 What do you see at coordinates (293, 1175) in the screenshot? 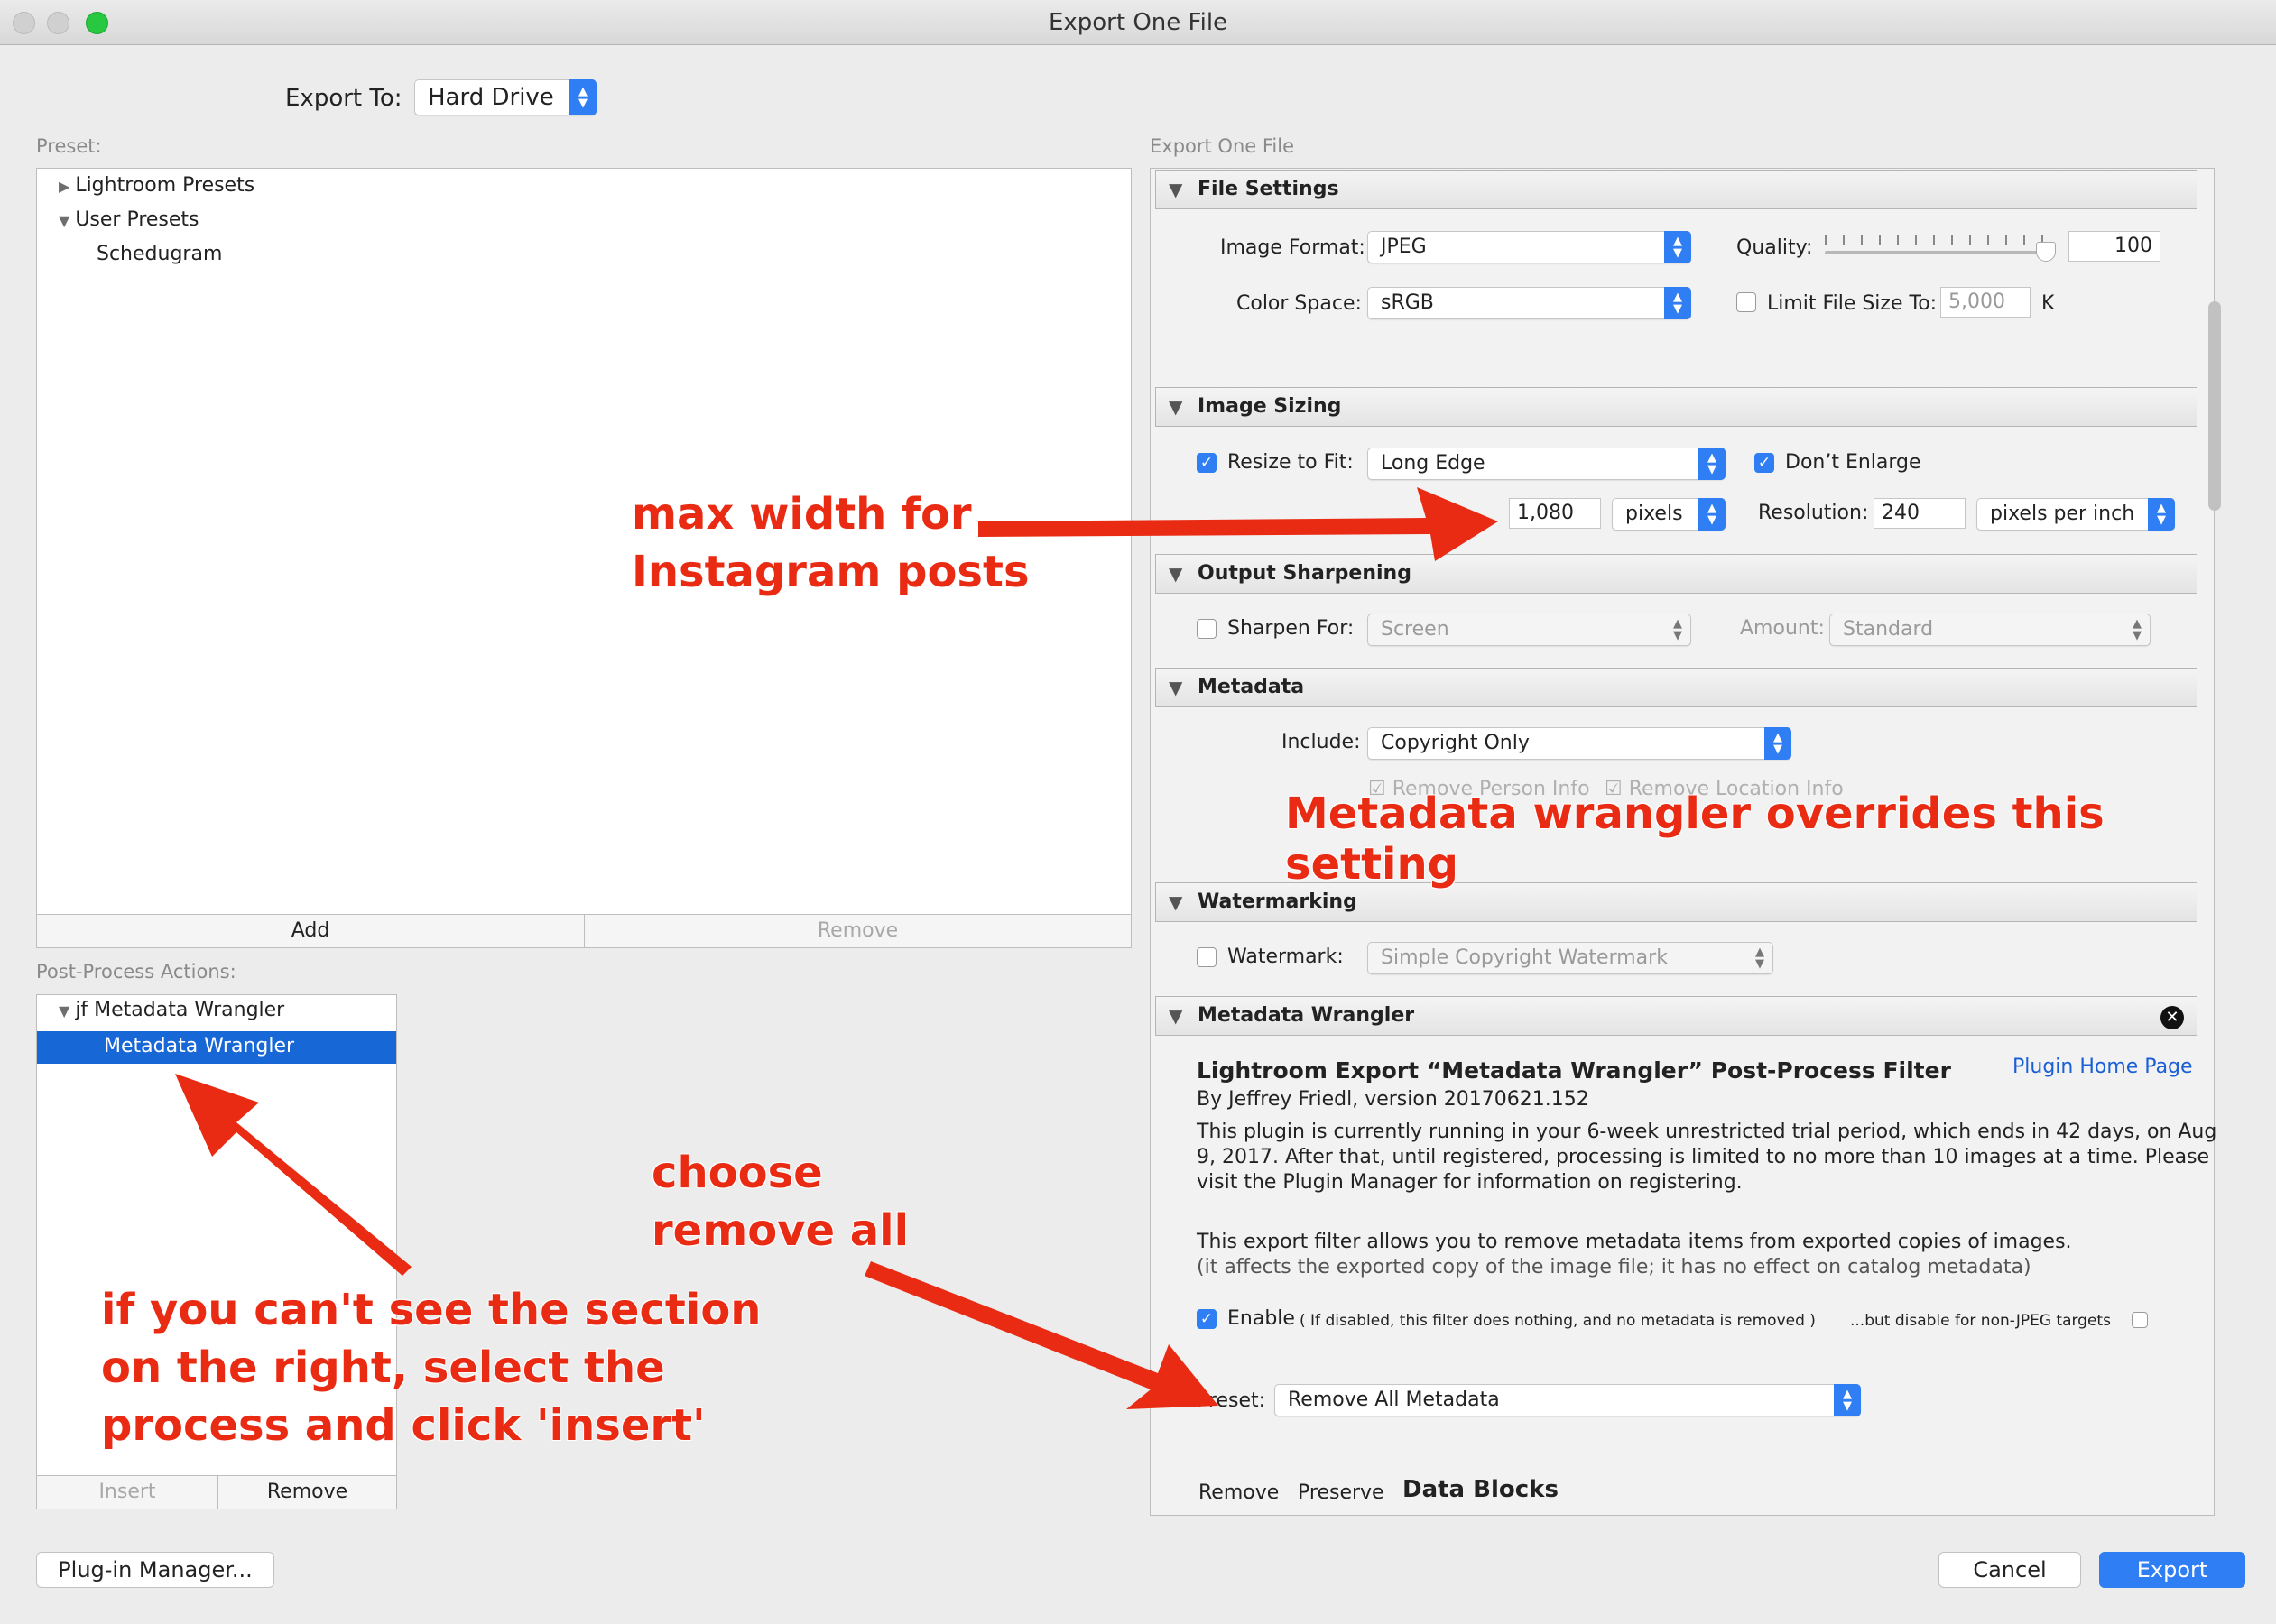
I see `arrow-to-post-process` at bounding box center [293, 1175].